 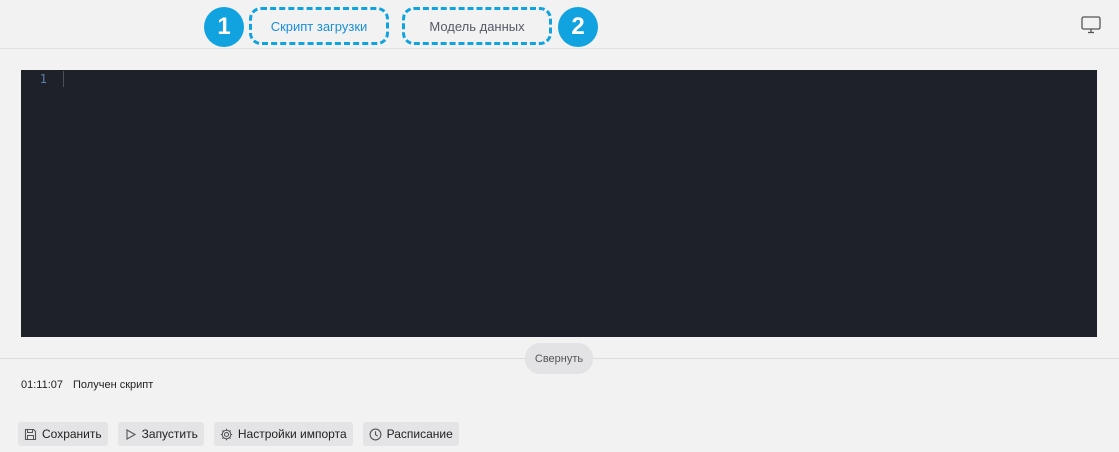 I want to click on tab-data-model: Модель данных, so click(x=477, y=26).